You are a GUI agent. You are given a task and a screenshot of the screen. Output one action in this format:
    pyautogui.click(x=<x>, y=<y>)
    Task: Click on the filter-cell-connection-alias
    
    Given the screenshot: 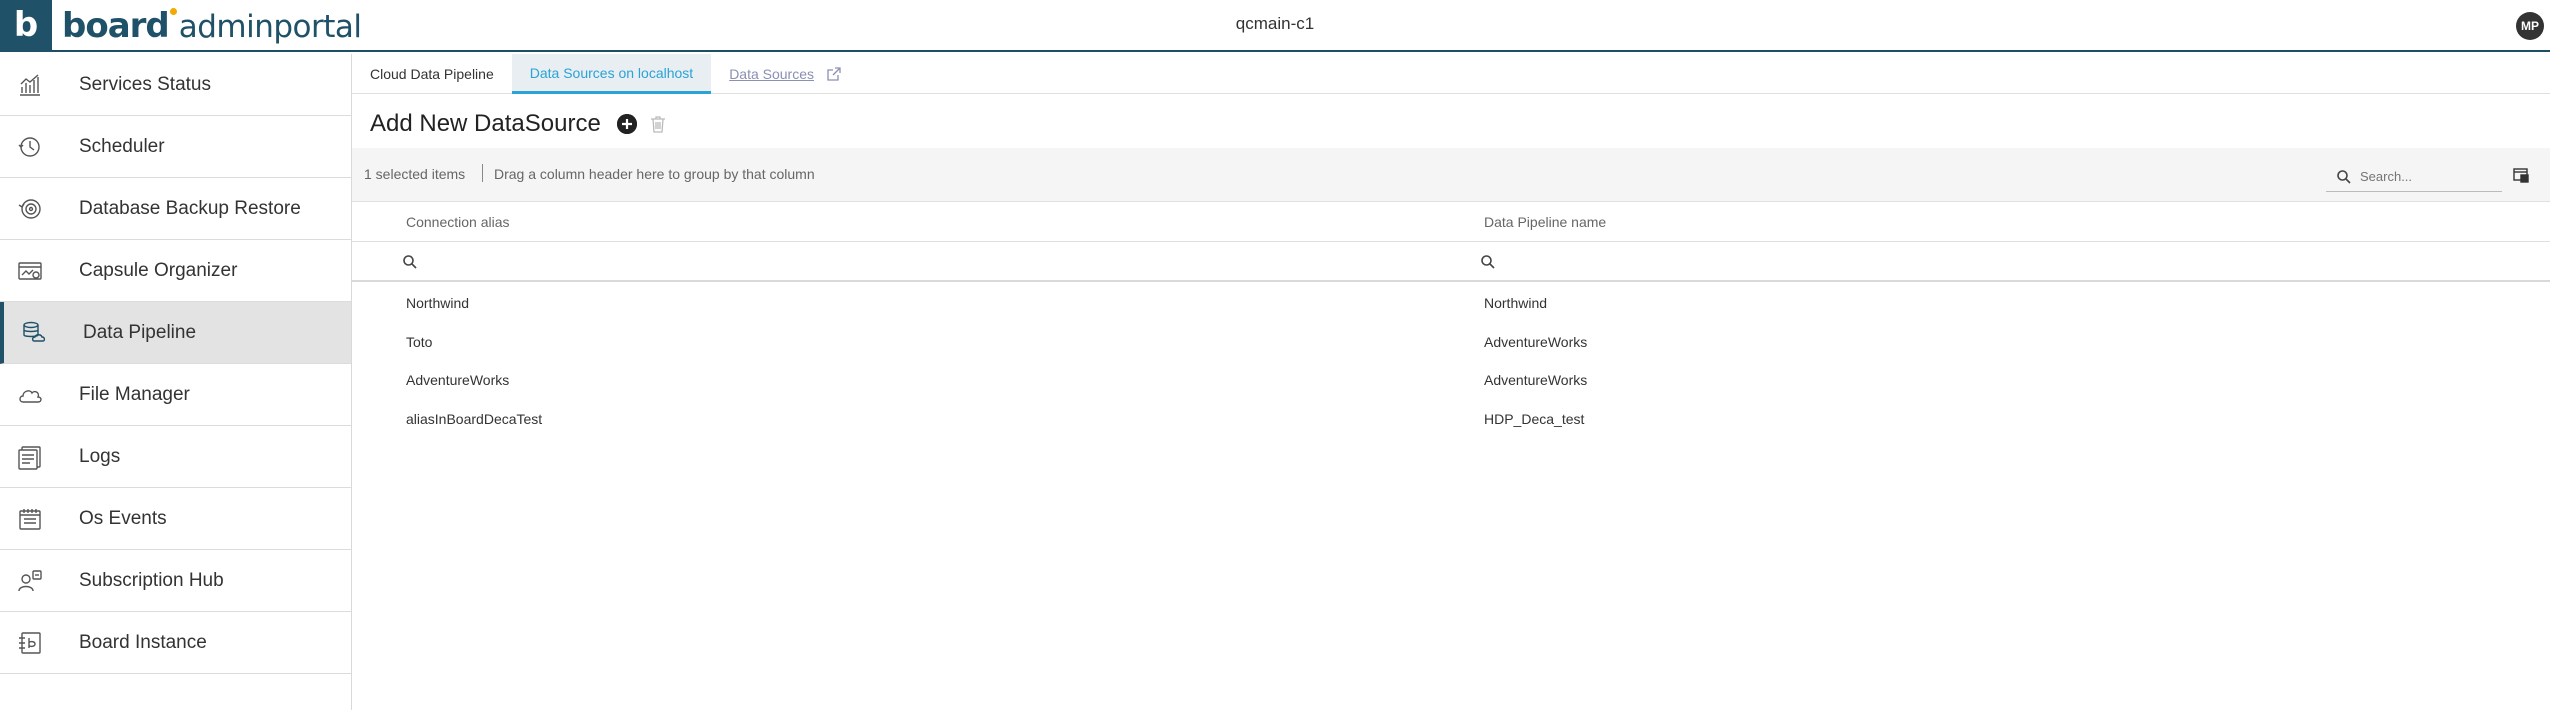 What is the action you would take?
    pyautogui.click(x=863, y=262)
    